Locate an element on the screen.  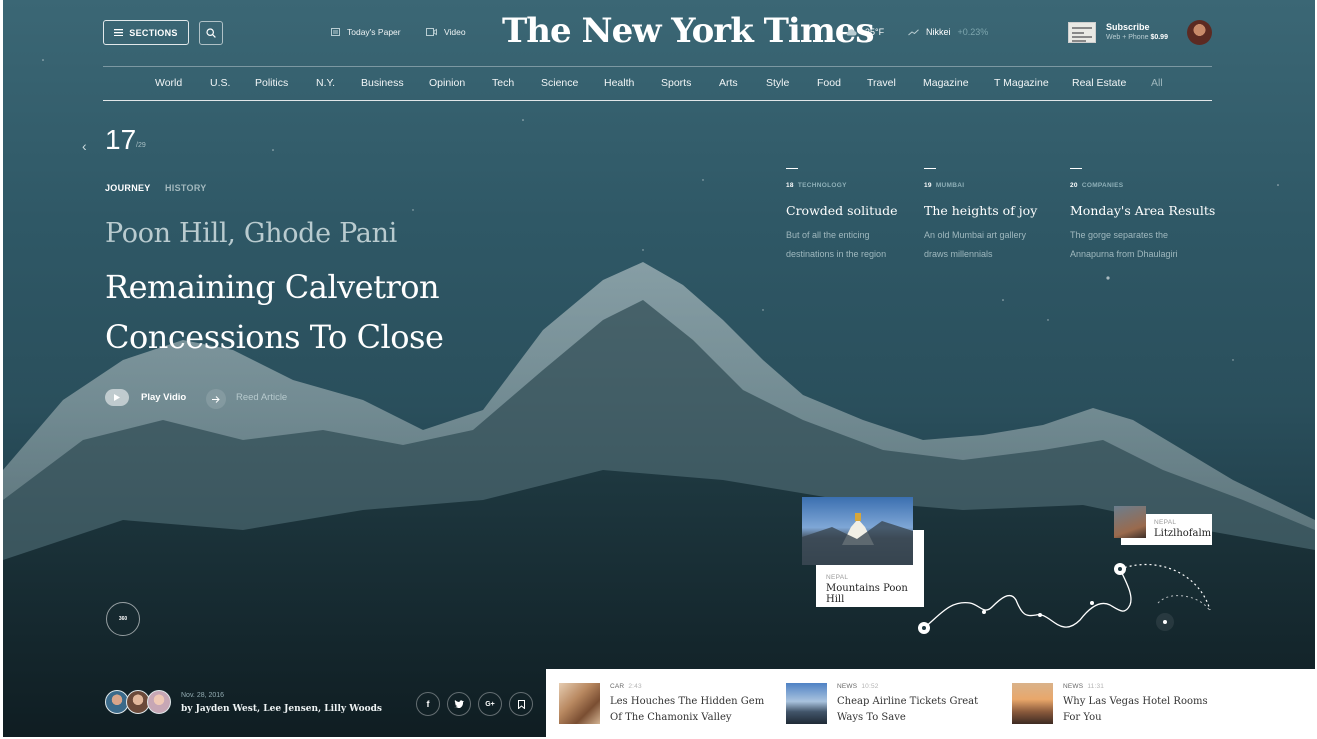
story-desc-line: Annapurna from Dhaulagiri is located at coordinates (1124, 254).